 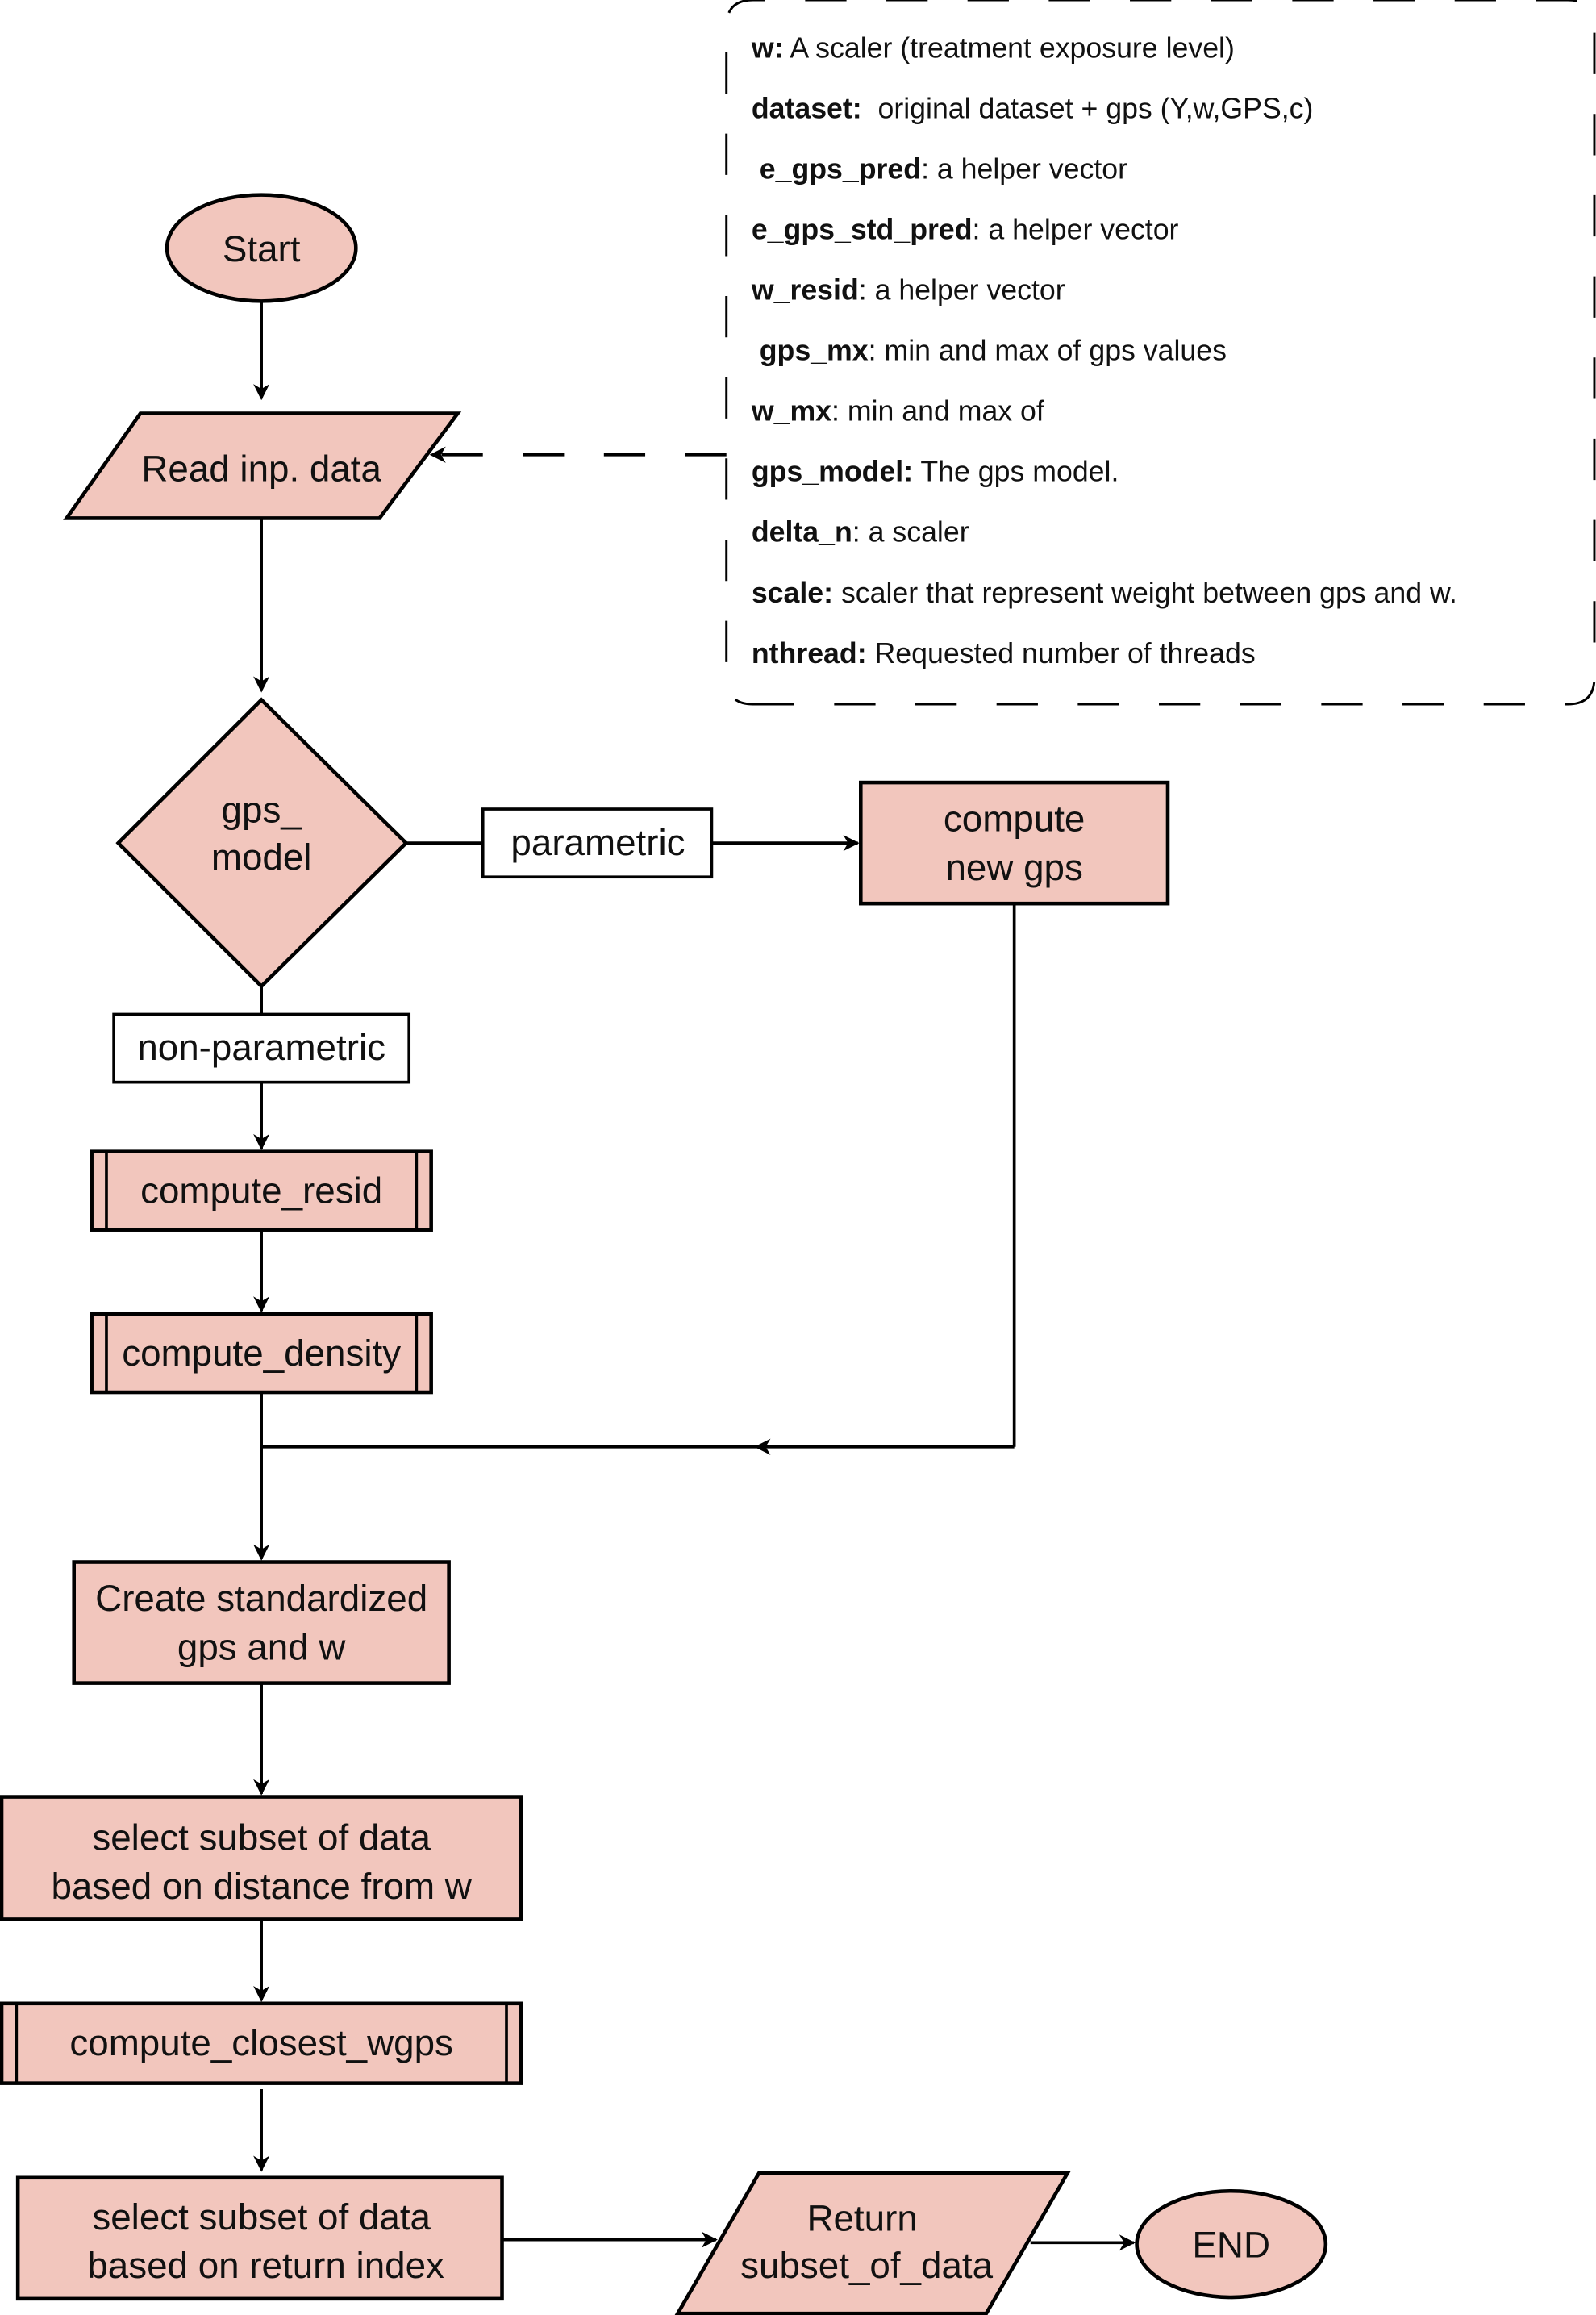 I want to click on legend-description: : a scaler, so click(x=911, y=532).